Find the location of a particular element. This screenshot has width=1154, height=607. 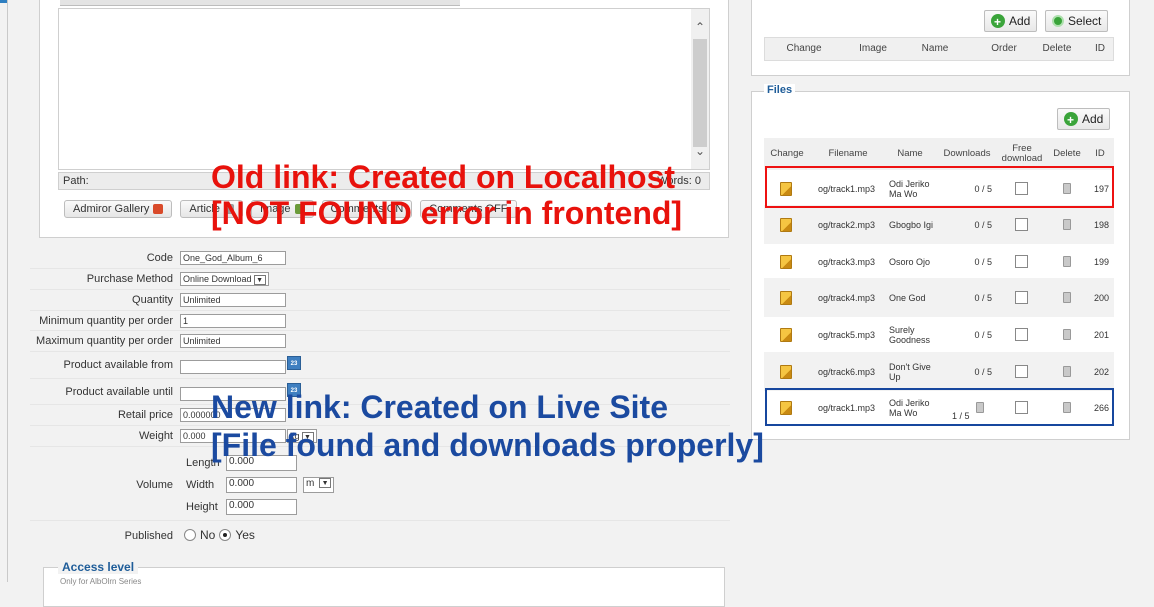

scroll-thumb is located at coordinates (700, 93).